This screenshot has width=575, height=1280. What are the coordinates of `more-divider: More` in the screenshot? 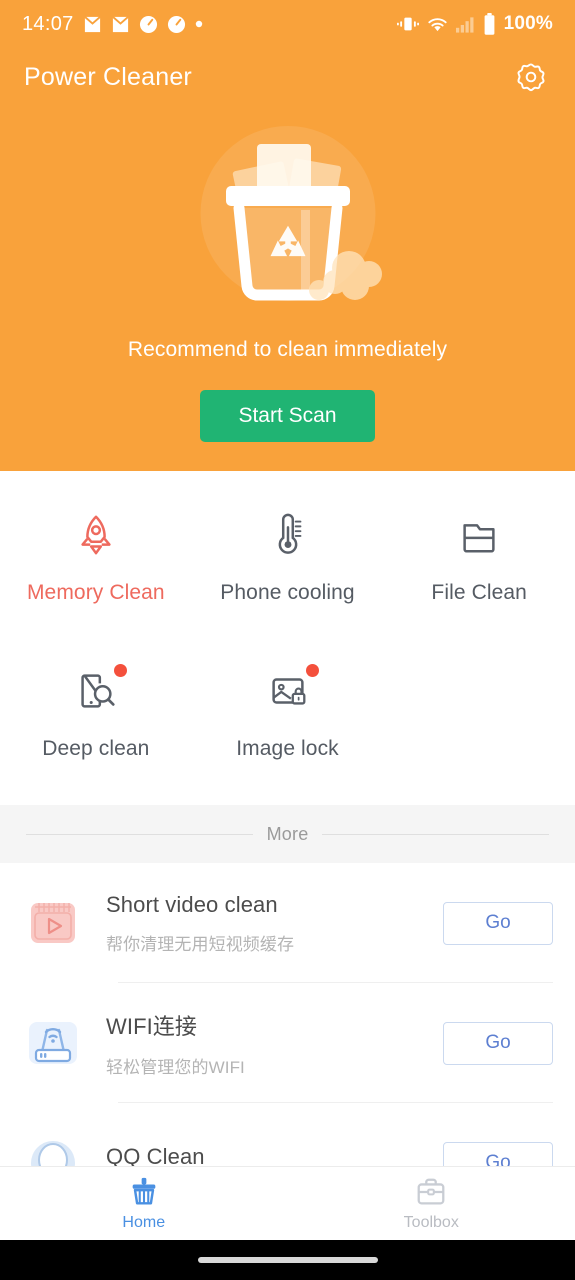 It's located at (287, 834).